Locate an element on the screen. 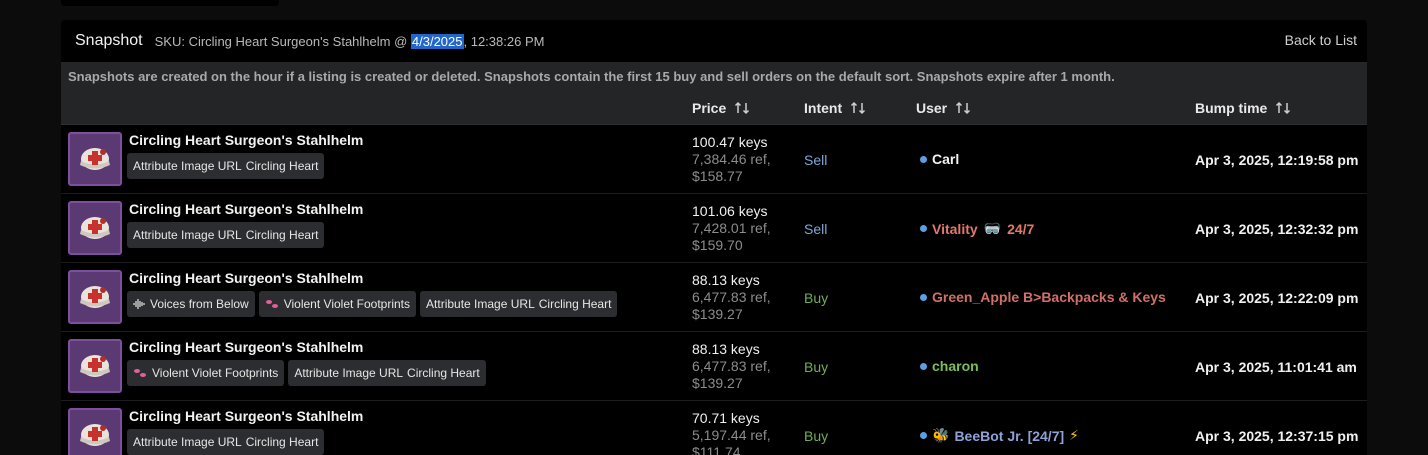 Image resolution: width=1428 pixels, height=455 pixels. sku-time: , 12:38:26 PM is located at coordinates (504, 41).